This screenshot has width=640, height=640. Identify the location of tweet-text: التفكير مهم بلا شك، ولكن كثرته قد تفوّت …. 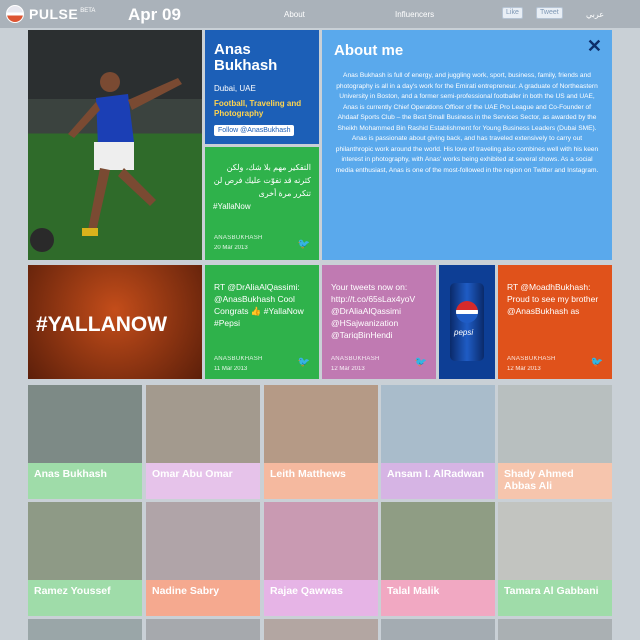
(262, 180).